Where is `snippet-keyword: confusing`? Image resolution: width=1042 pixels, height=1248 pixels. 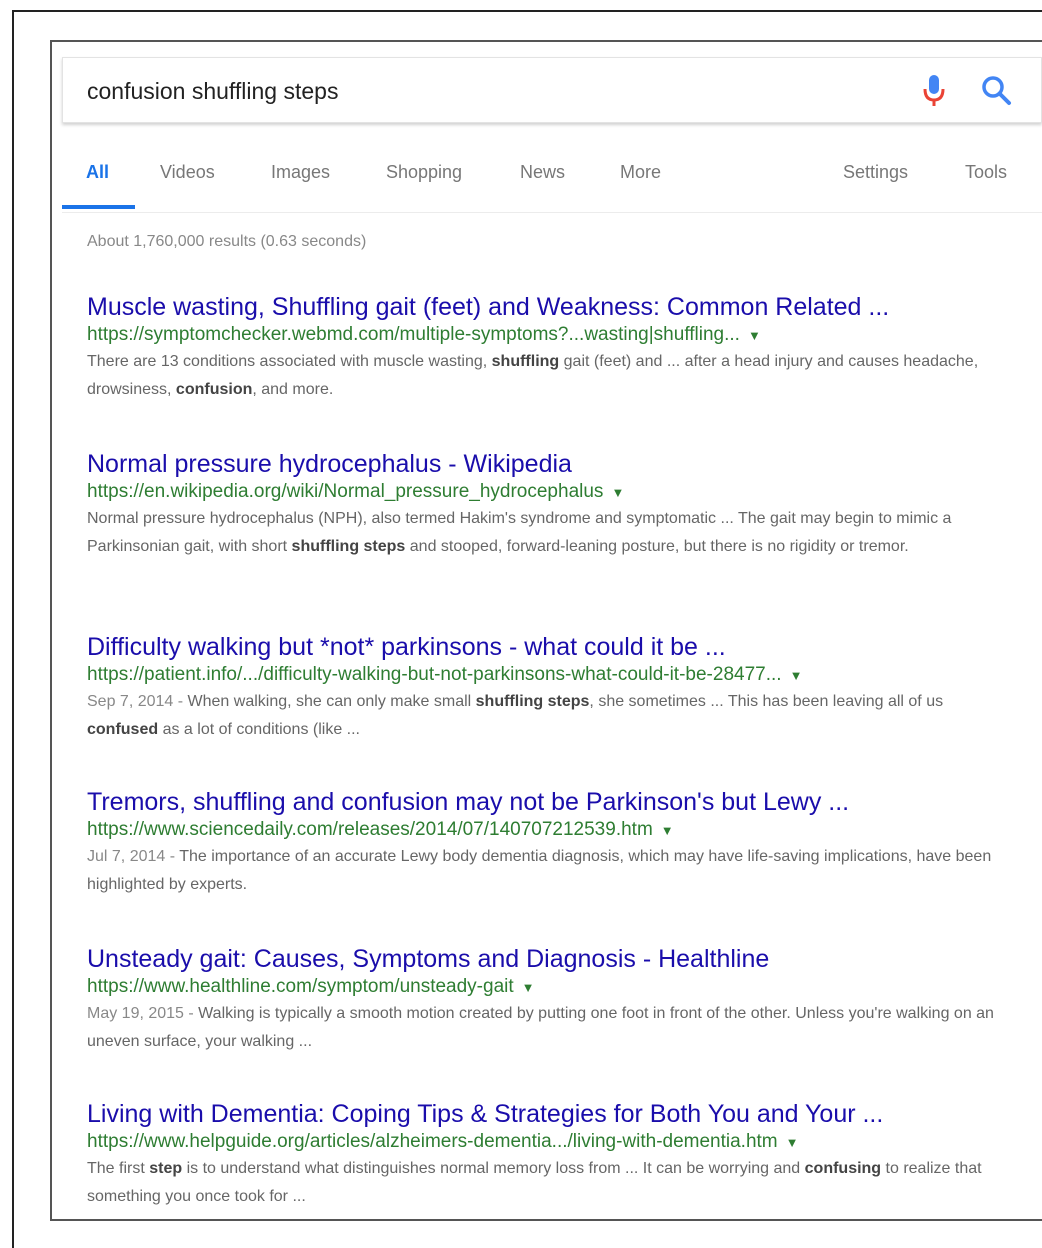 snippet-keyword: confusing is located at coordinates (843, 1168).